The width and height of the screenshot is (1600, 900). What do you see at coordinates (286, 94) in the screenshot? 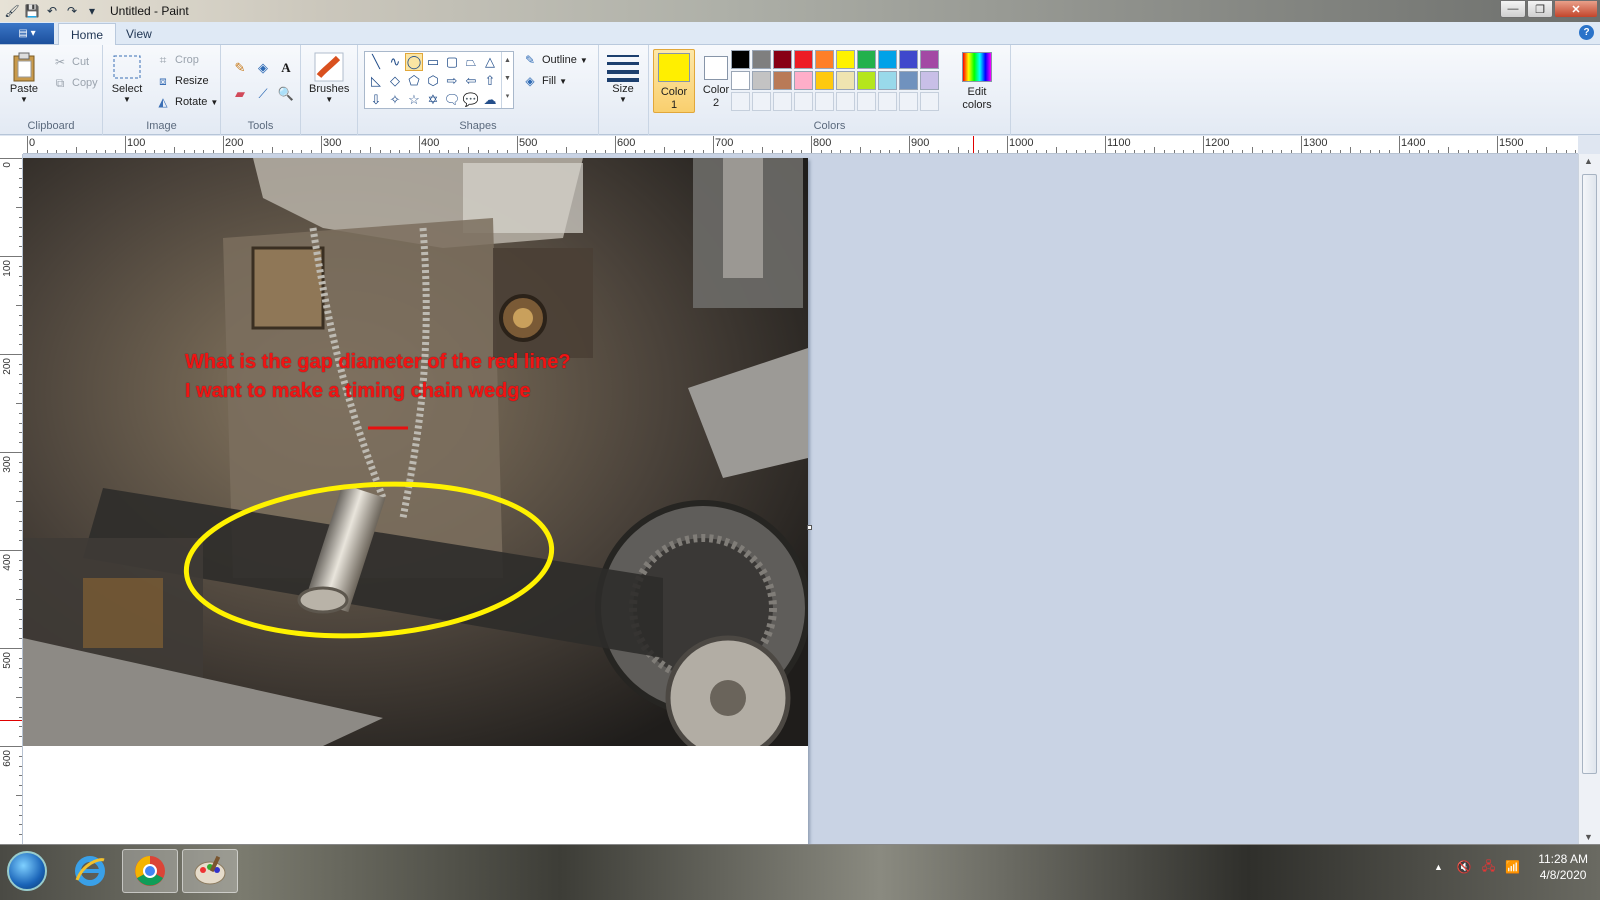
I see `magnifier-icon: 🔍` at bounding box center [286, 94].